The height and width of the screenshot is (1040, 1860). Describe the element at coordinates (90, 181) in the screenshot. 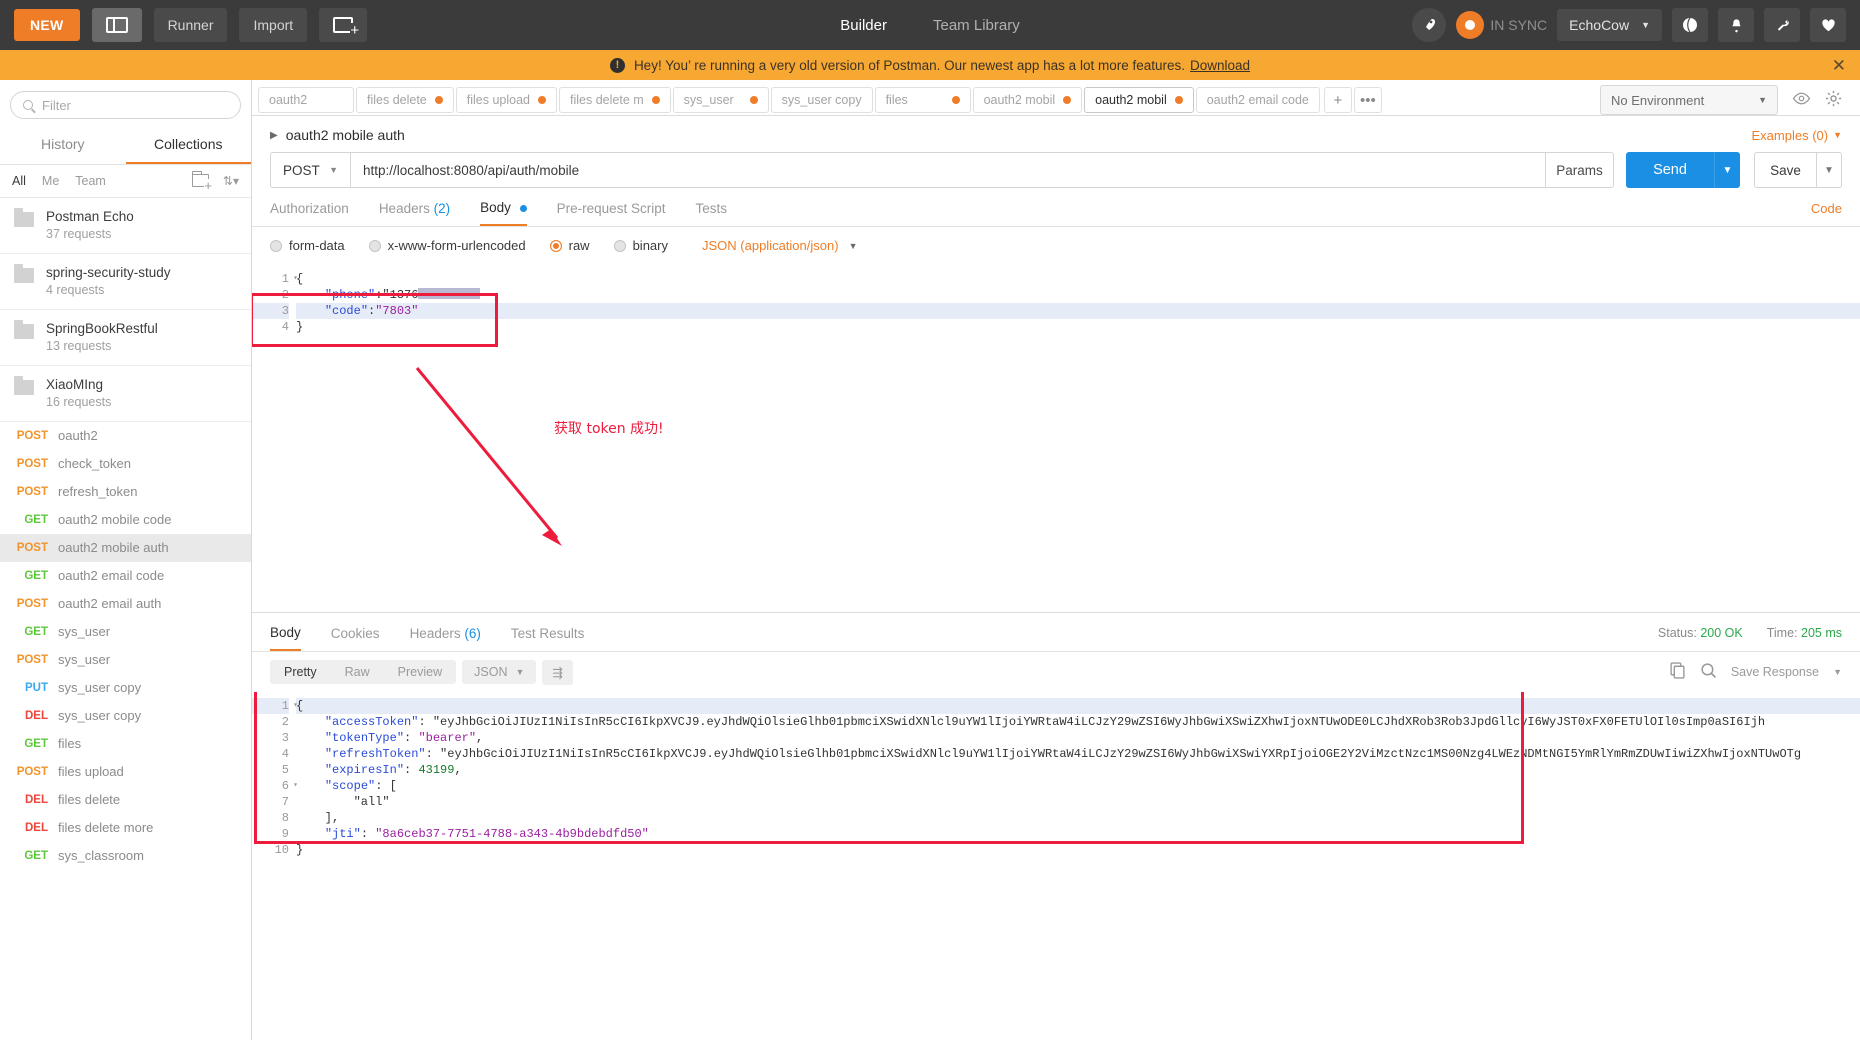

I see `scope-team: Team` at that location.